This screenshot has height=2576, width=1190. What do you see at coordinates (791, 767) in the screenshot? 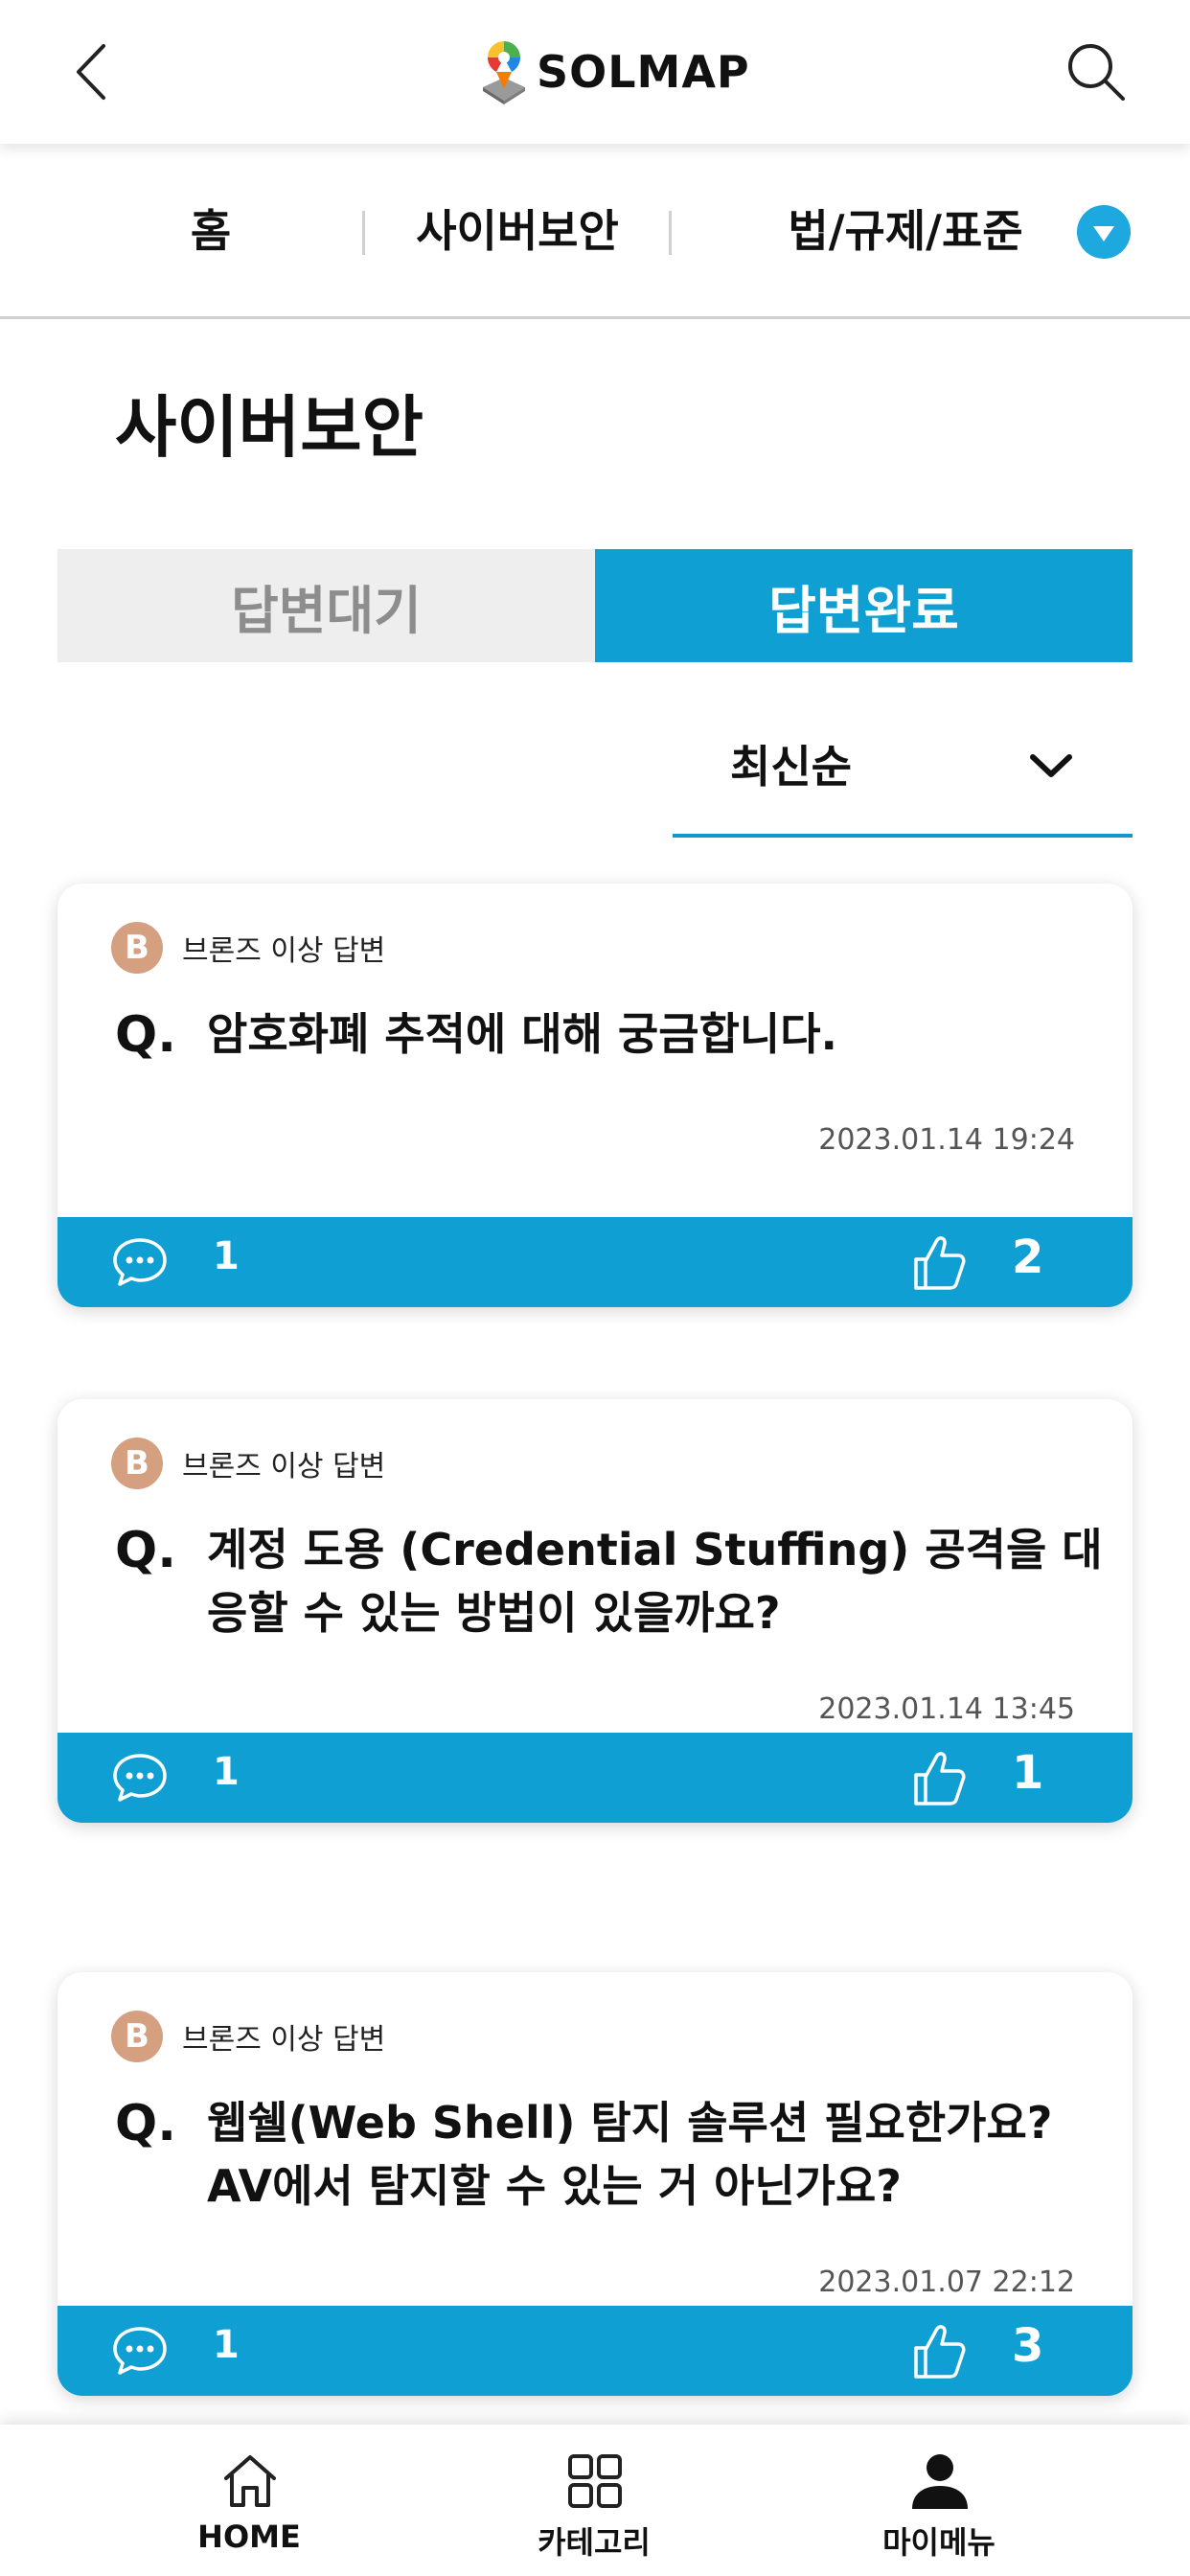
I see `sort-selected-label: 최신순` at bounding box center [791, 767].